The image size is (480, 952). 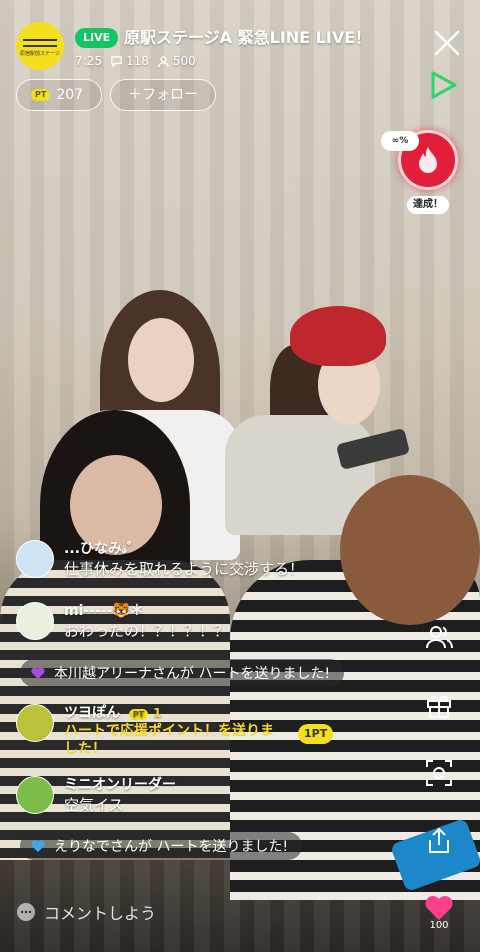 I want to click on comment-item: ミニオンリーダー 空気イス, so click(x=96, y=796).